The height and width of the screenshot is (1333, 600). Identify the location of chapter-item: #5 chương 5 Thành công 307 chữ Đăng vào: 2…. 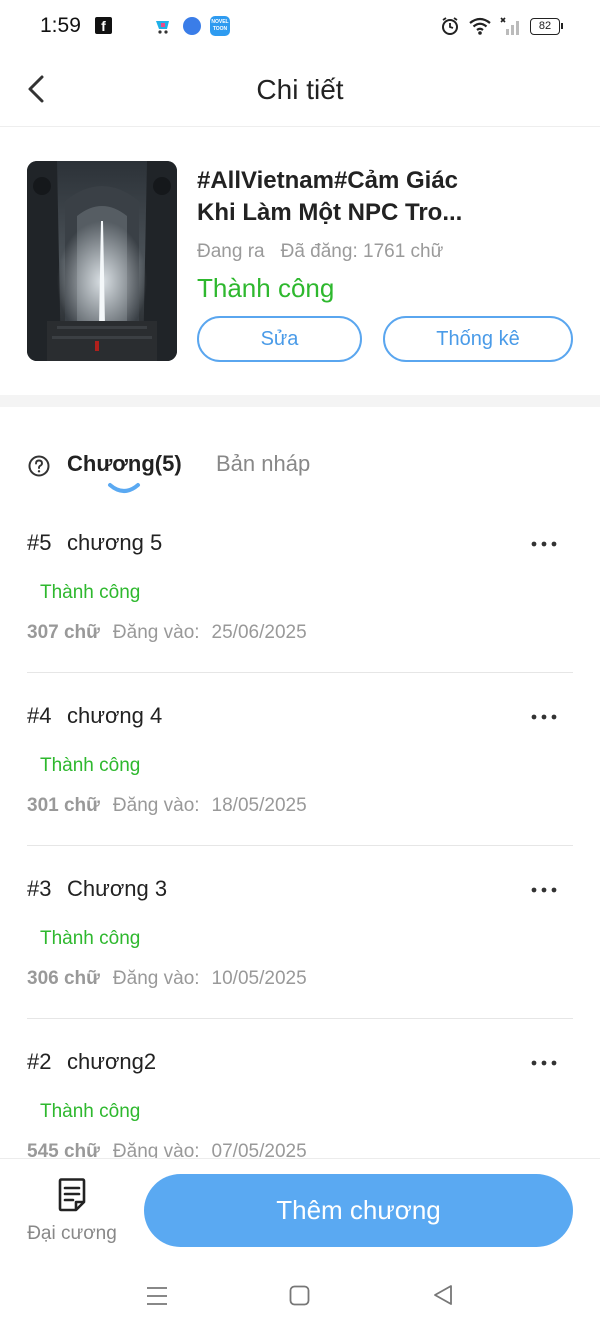
(300, 586).